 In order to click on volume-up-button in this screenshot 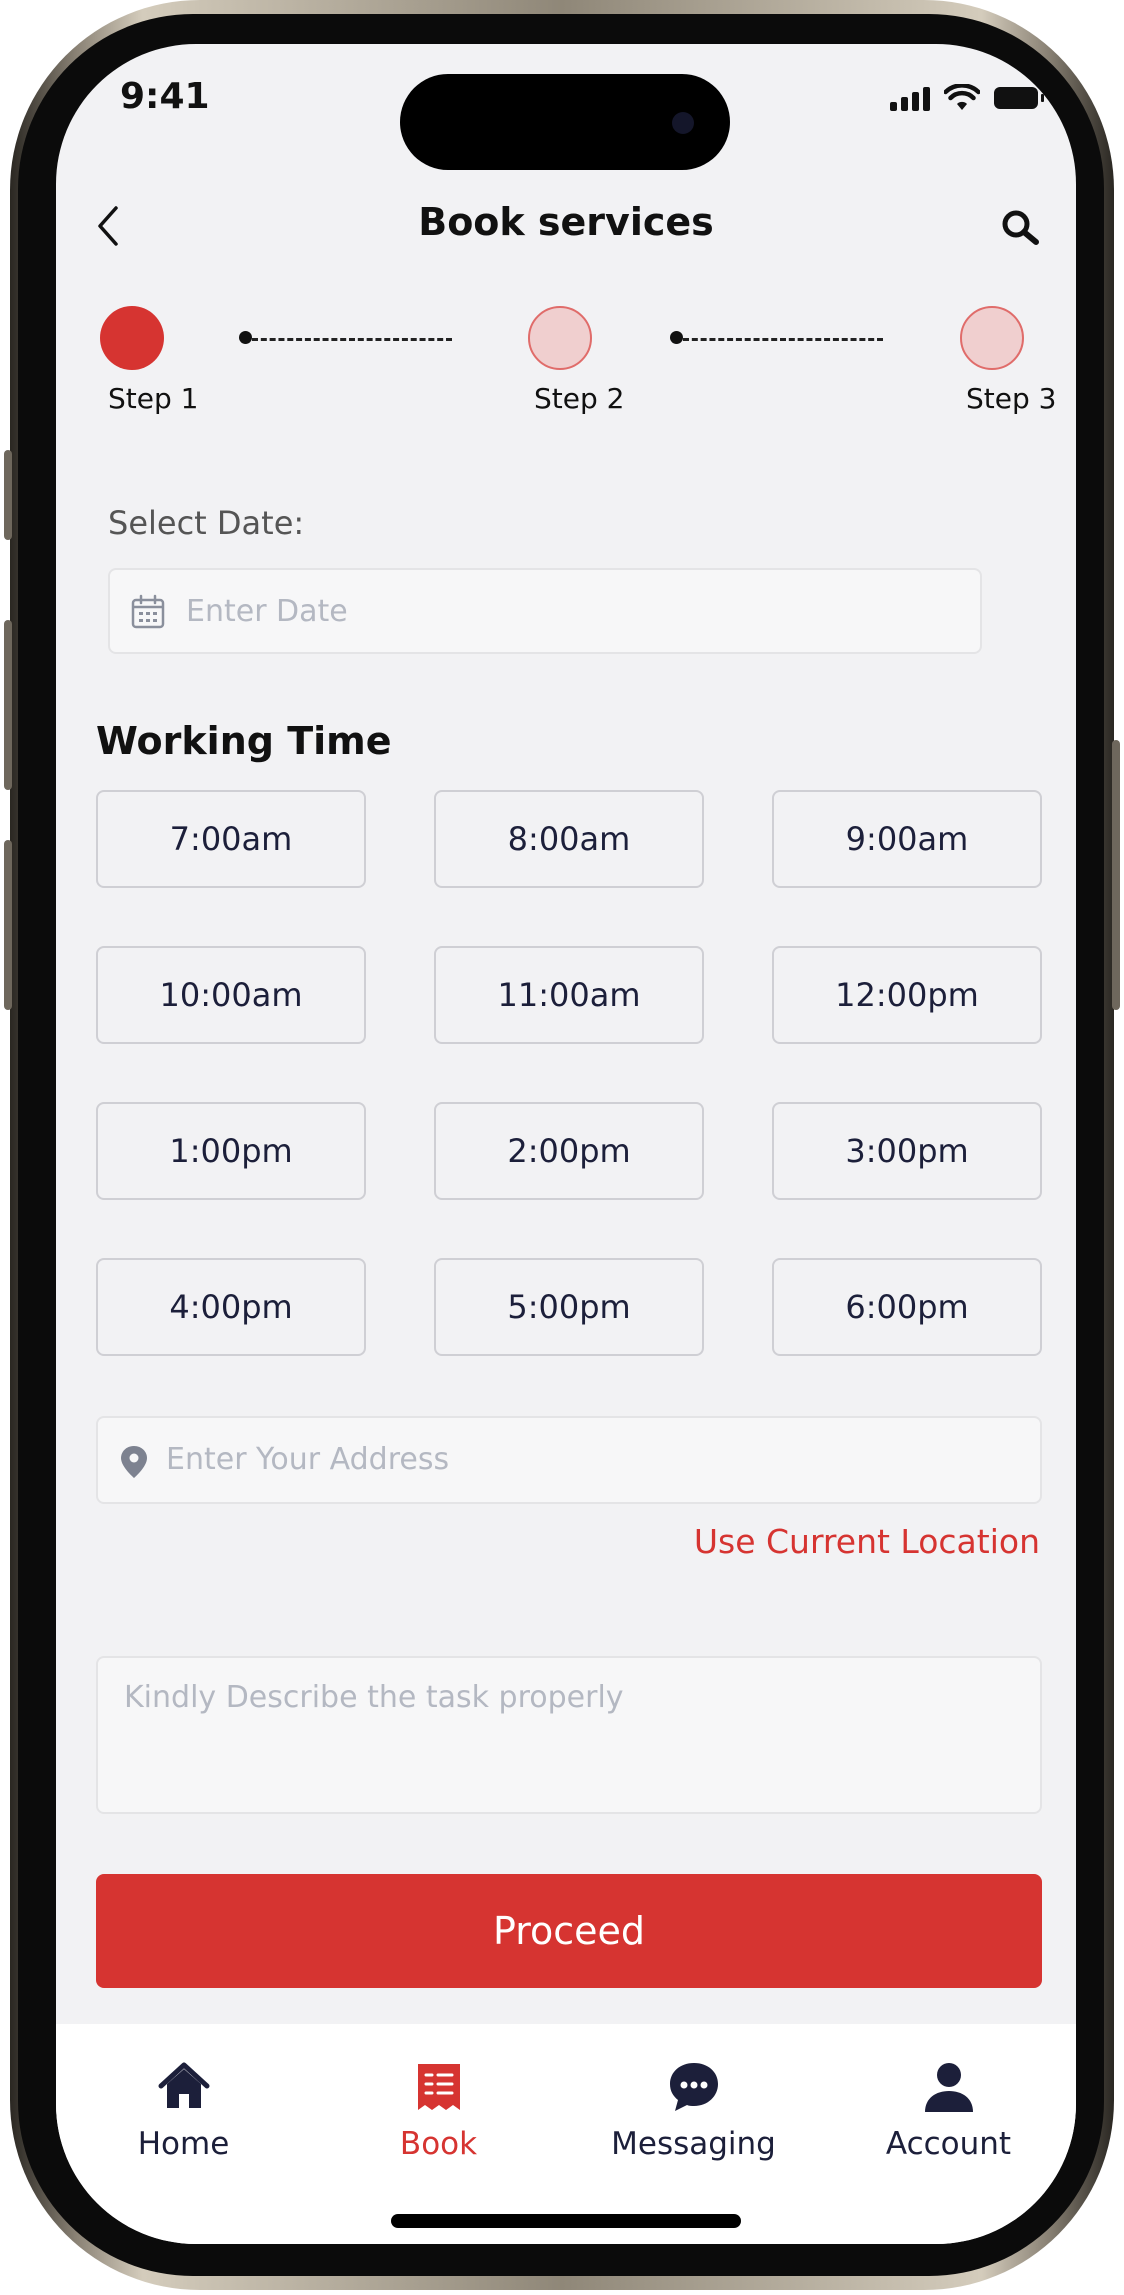, I will do `click(8, 705)`.